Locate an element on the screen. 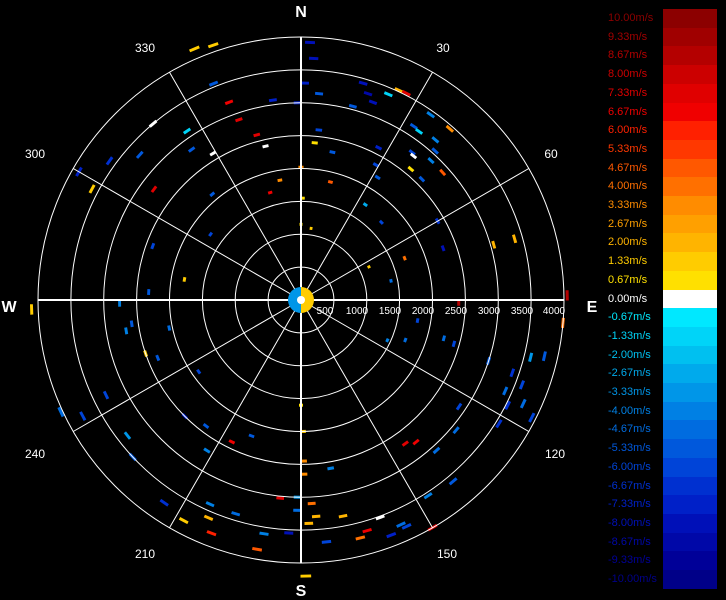 The width and height of the screenshot is (726, 600). colorbar-label: 7.33m/s is located at coordinates (628, 92).